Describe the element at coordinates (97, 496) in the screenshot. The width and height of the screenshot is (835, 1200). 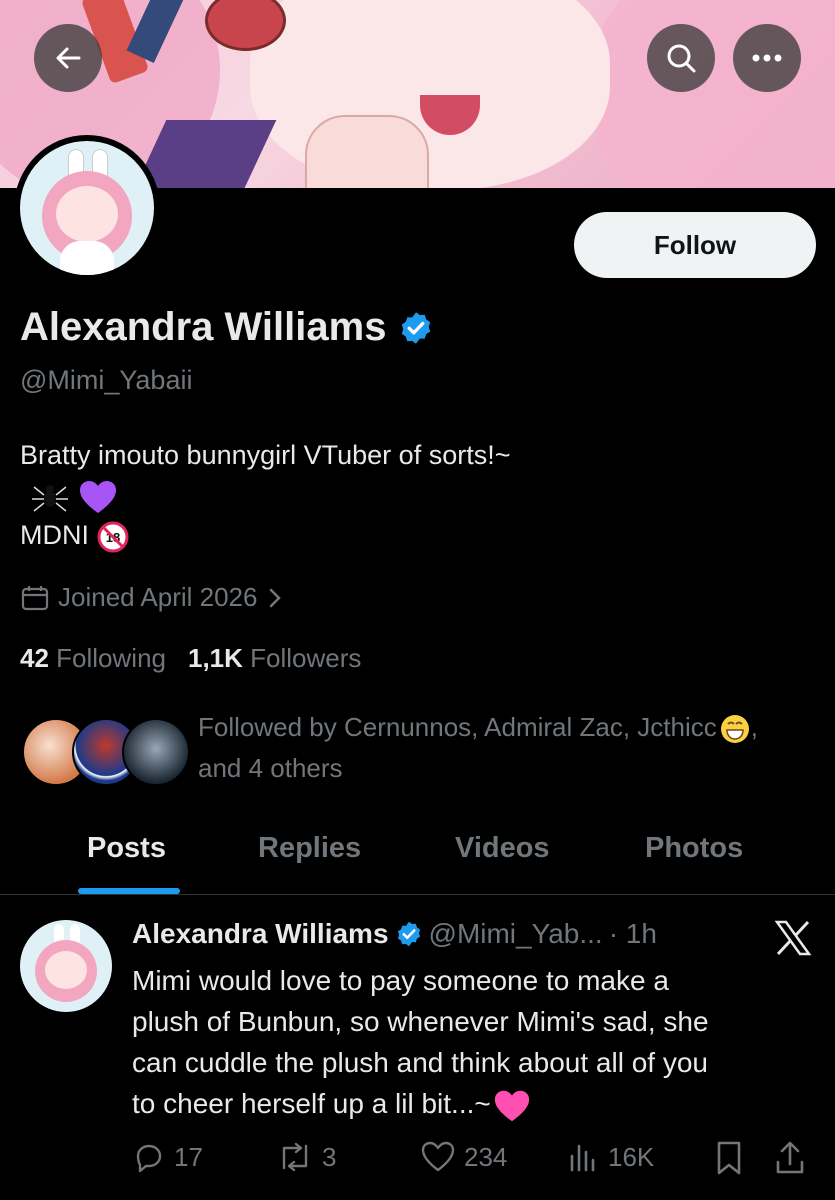
I see `purple-heart-icon` at that location.